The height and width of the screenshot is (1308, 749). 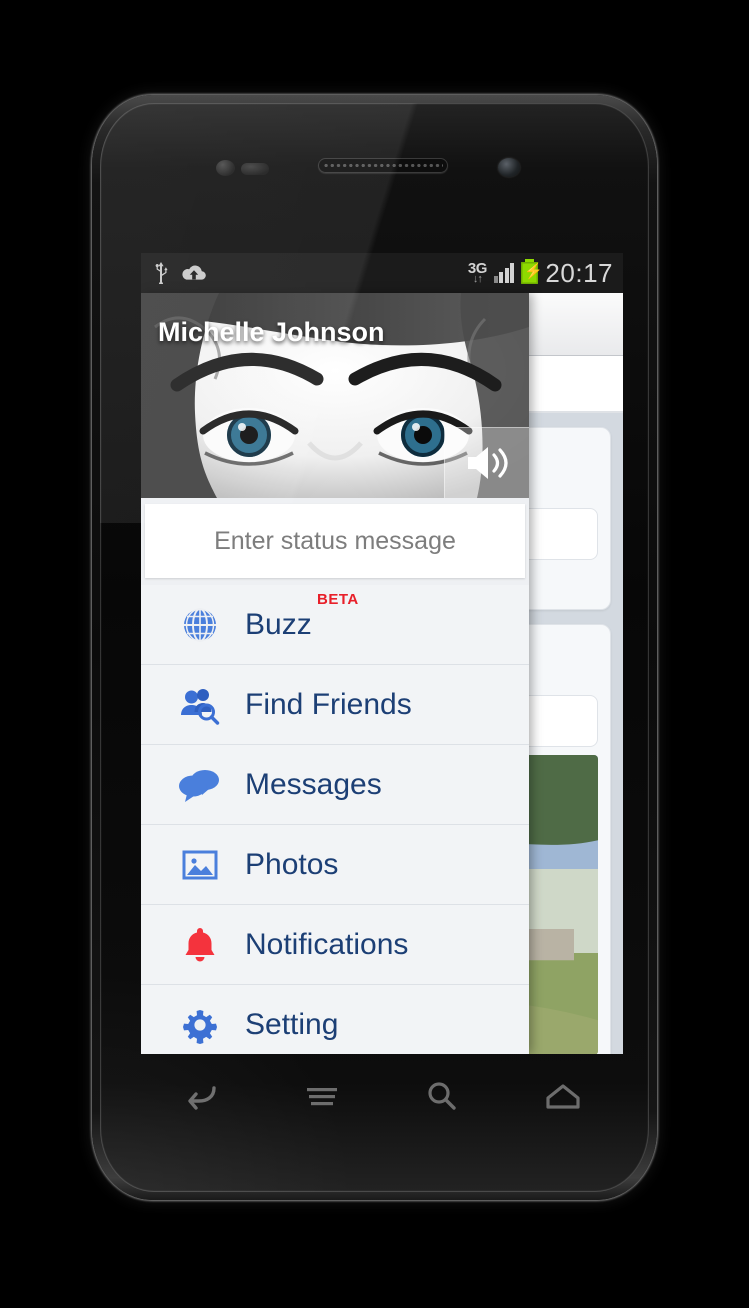 What do you see at coordinates (313, 784) in the screenshot?
I see `menu-item-label: Messages` at bounding box center [313, 784].